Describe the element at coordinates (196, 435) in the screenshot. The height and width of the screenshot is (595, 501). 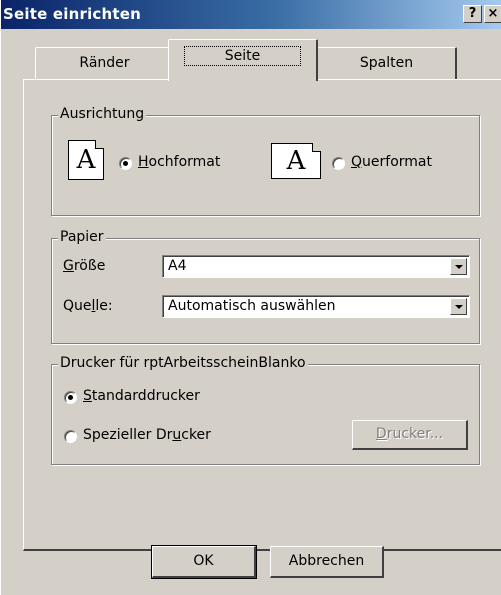
I see `label-spezieller-rest: cker` at that location.